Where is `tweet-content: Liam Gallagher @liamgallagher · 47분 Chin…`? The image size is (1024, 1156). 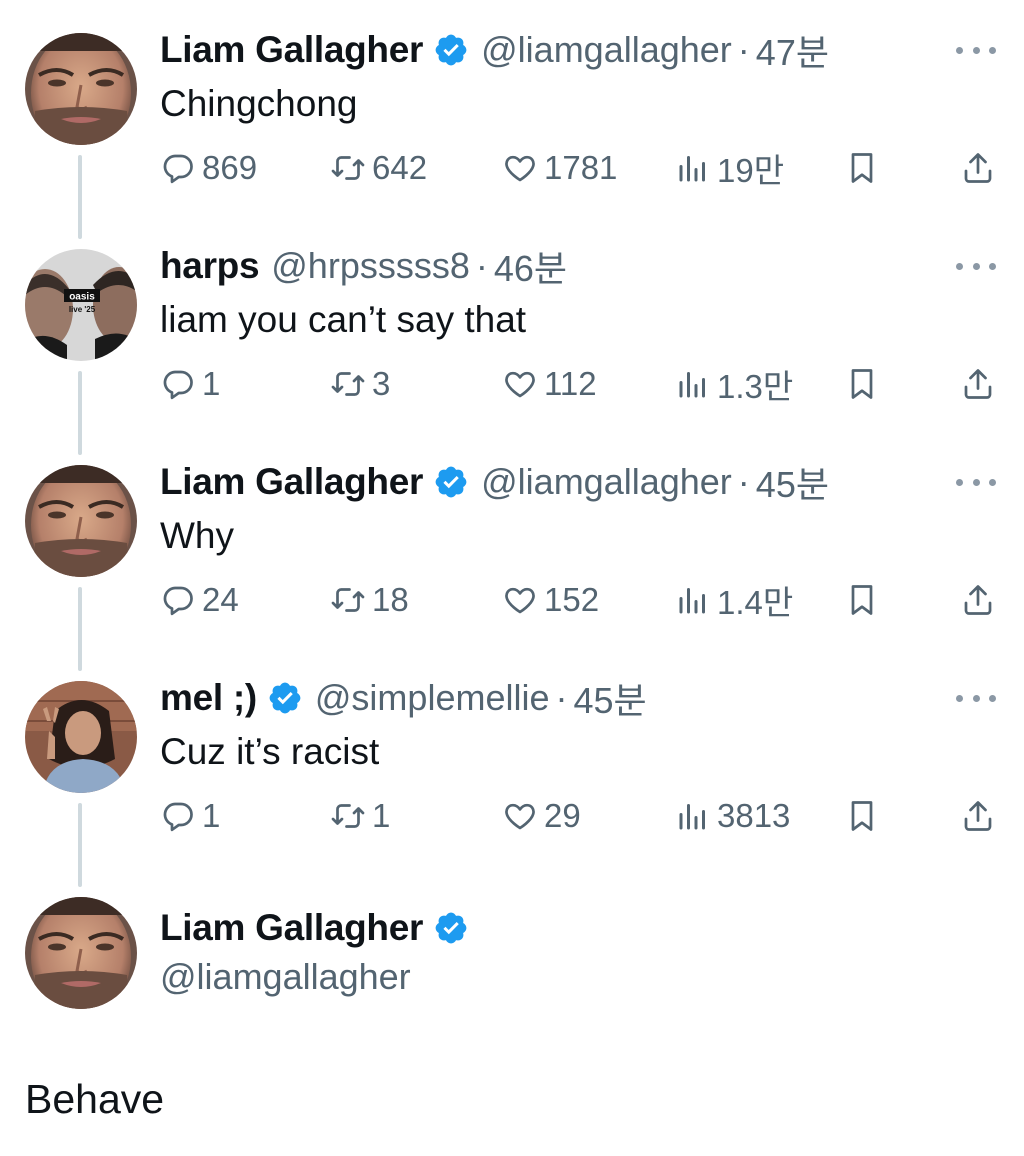
tweet-content: Liam Gallagher @liamgallagher · 47분 Chin… is located at coordinates (592, 78).